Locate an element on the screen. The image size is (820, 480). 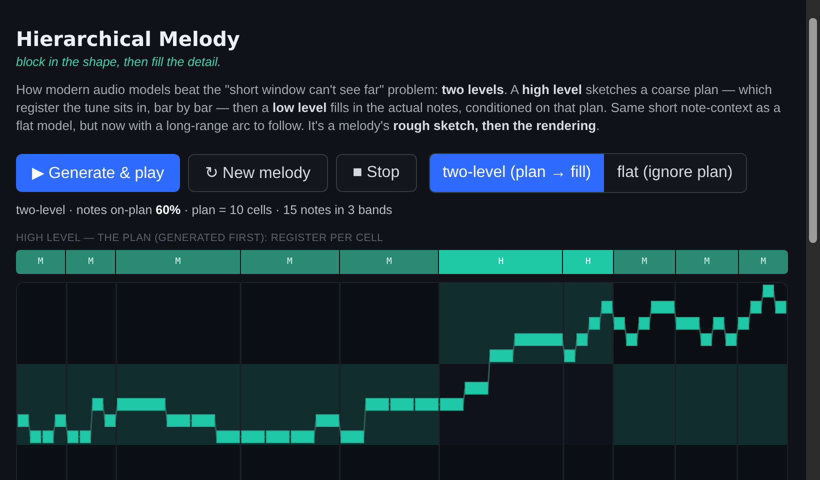
mode-option: flat (ignore plan) is located at coordinates (675, 173).